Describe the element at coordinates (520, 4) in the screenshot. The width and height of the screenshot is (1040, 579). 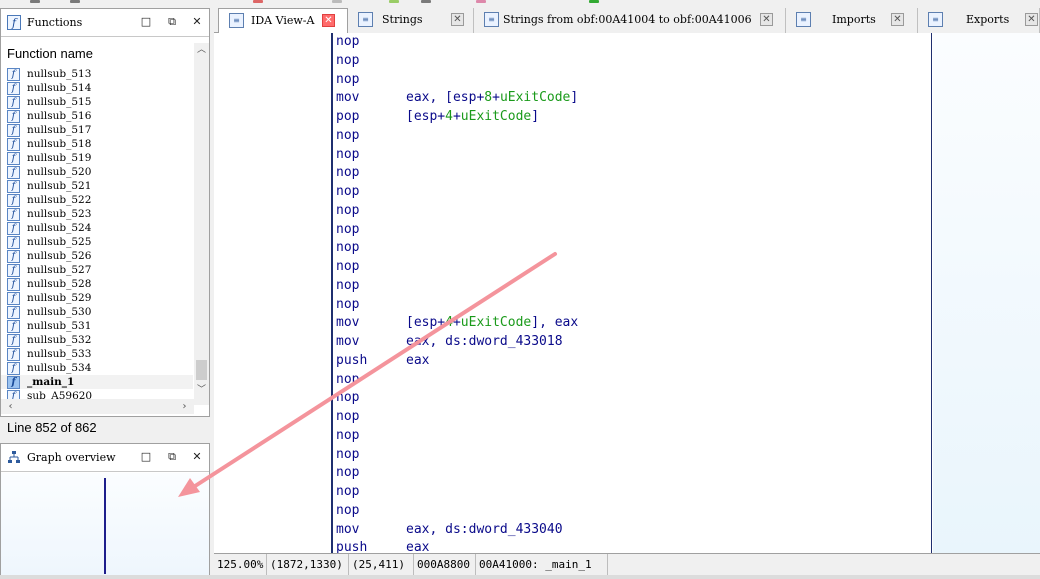
I see `toolbar-strip` at that location.